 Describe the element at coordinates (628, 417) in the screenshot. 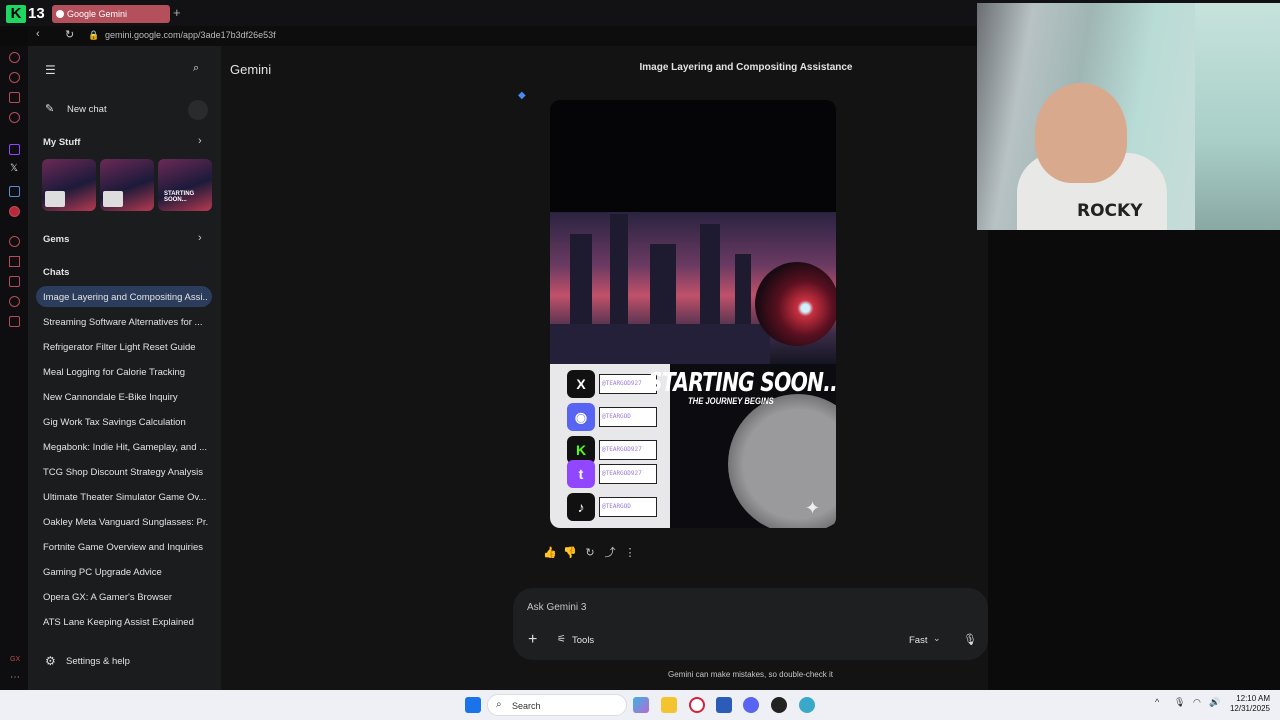

I see `handle-box: @TEARGOD` at that location.